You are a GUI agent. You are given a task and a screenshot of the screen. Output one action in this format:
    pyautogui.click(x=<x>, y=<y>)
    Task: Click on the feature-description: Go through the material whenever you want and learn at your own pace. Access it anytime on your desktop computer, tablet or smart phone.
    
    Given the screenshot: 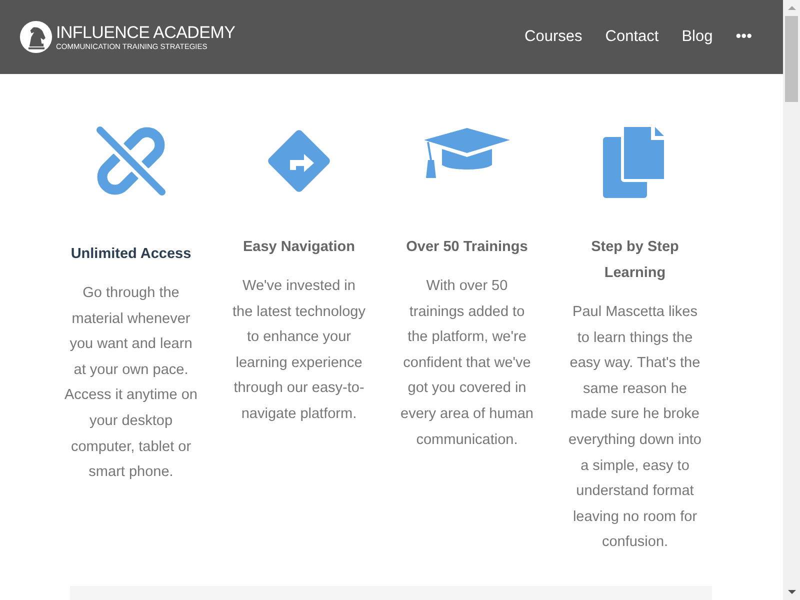 What is the action you would take?
    pyautogui.click(x=131, y=383)
    